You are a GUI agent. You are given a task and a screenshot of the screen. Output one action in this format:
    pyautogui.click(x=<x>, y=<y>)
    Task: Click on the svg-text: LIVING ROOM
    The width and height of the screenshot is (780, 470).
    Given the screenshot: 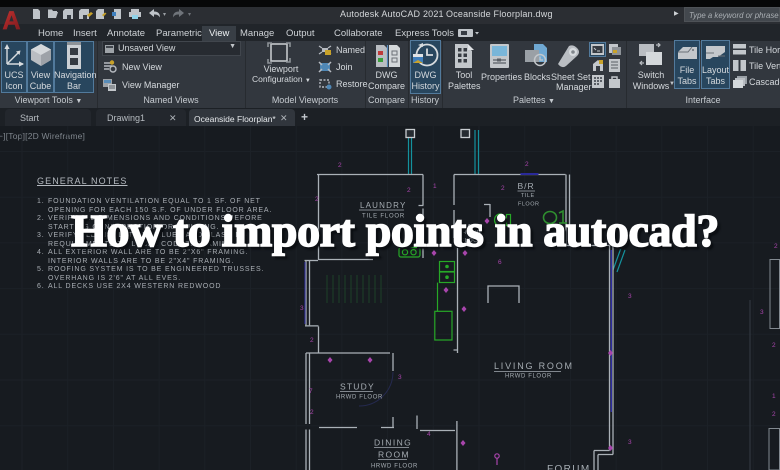 What is the action you would take?
    pyautogui.click(x=534, y=366)
    